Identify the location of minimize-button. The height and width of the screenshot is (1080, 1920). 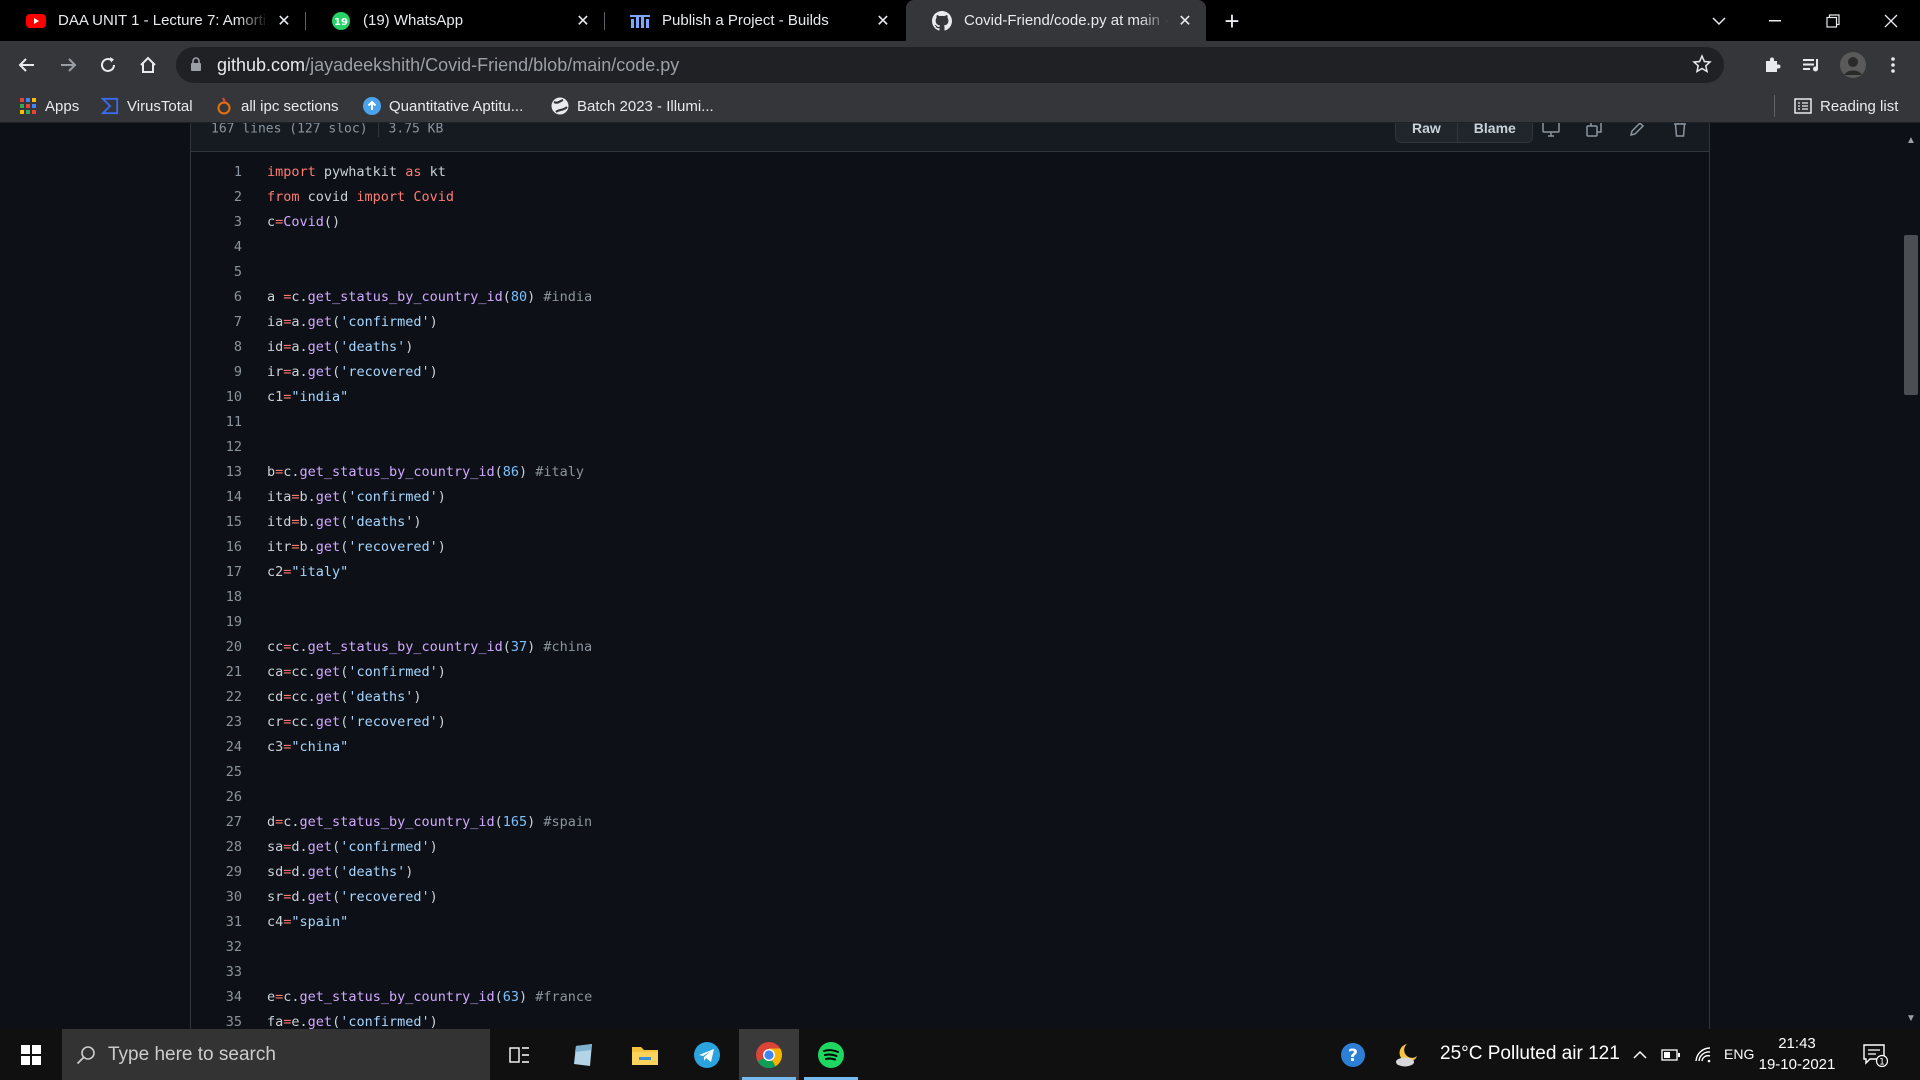
(1775, 20).